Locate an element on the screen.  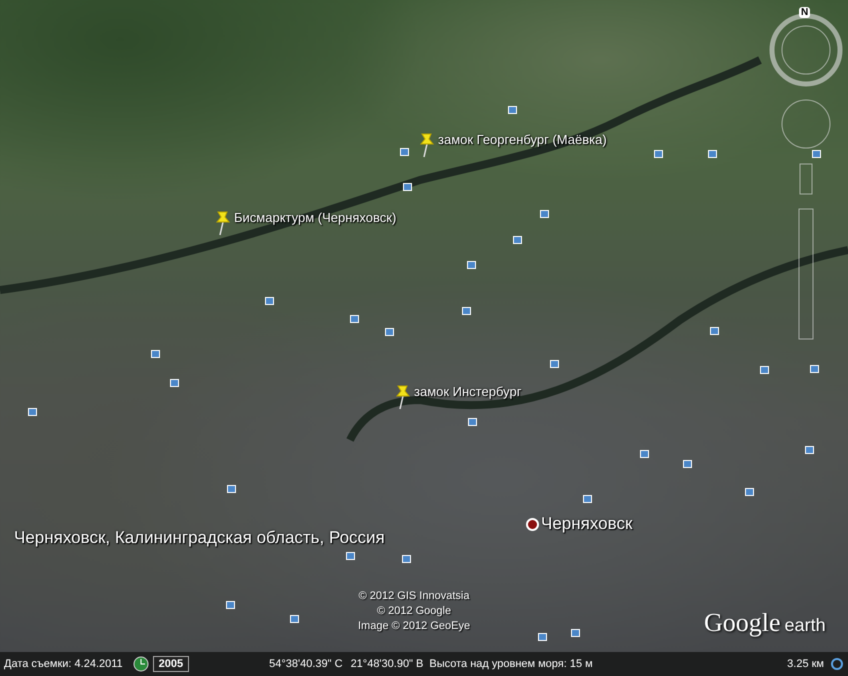
city-dot-icon is located at coordinates (532, 524).